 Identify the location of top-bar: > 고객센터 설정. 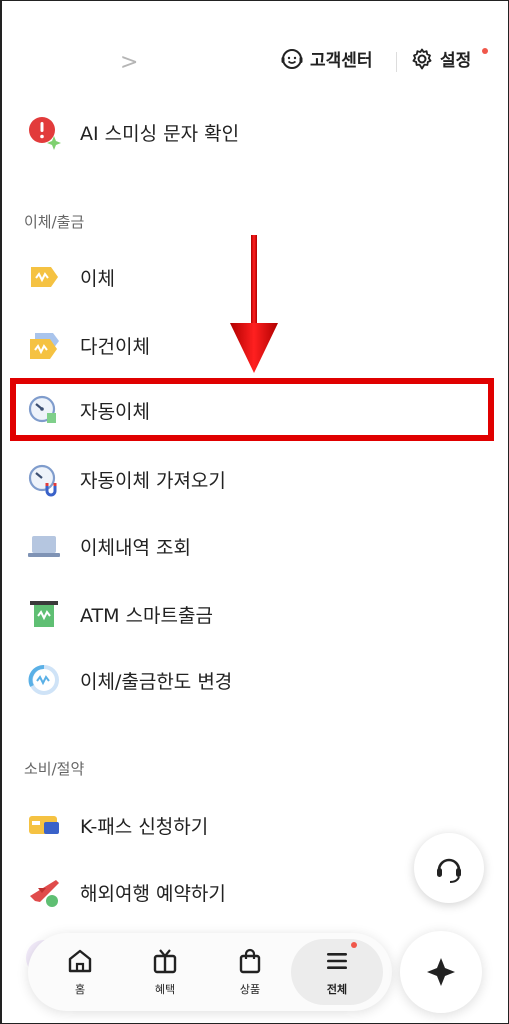
(254, 60).